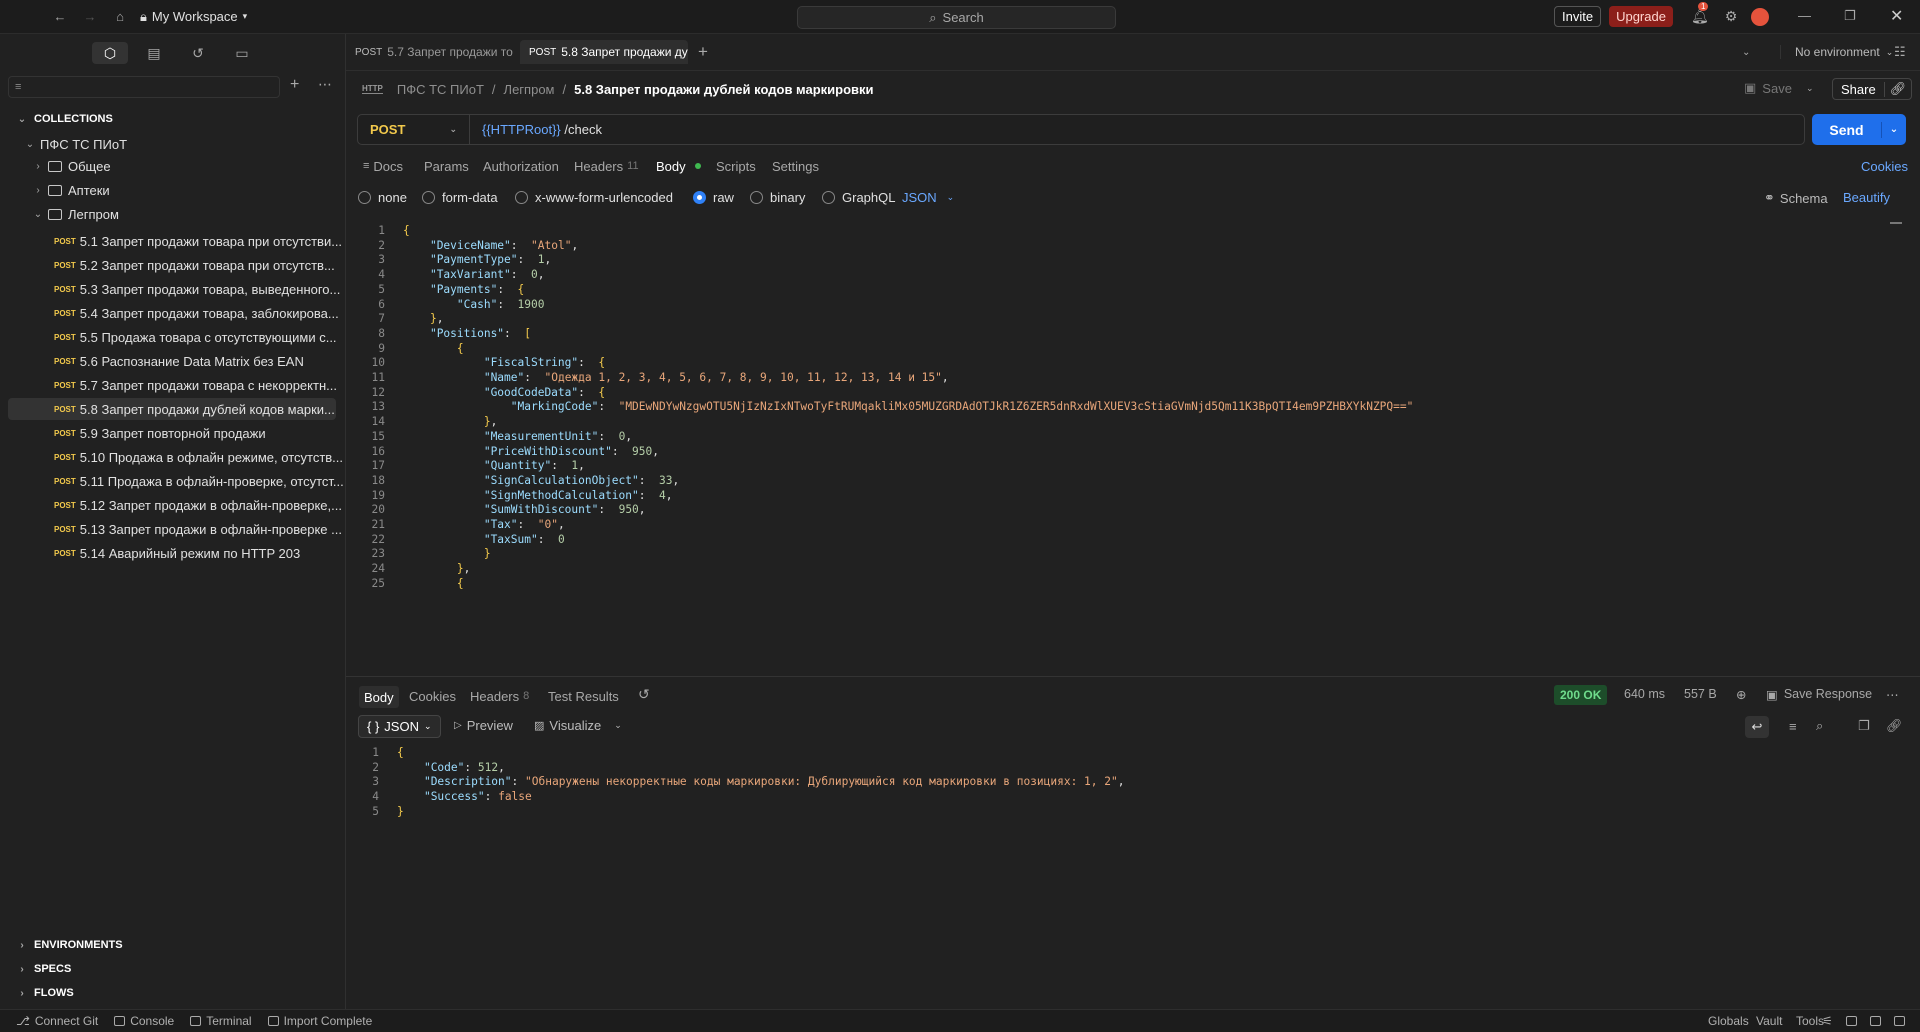 The height and width of the screenshot is (1032, 1920). Describe the element at coordinates (536, 129) in the screenshot. I see `url-input: {{HTTPRoot}} /check` at that location.